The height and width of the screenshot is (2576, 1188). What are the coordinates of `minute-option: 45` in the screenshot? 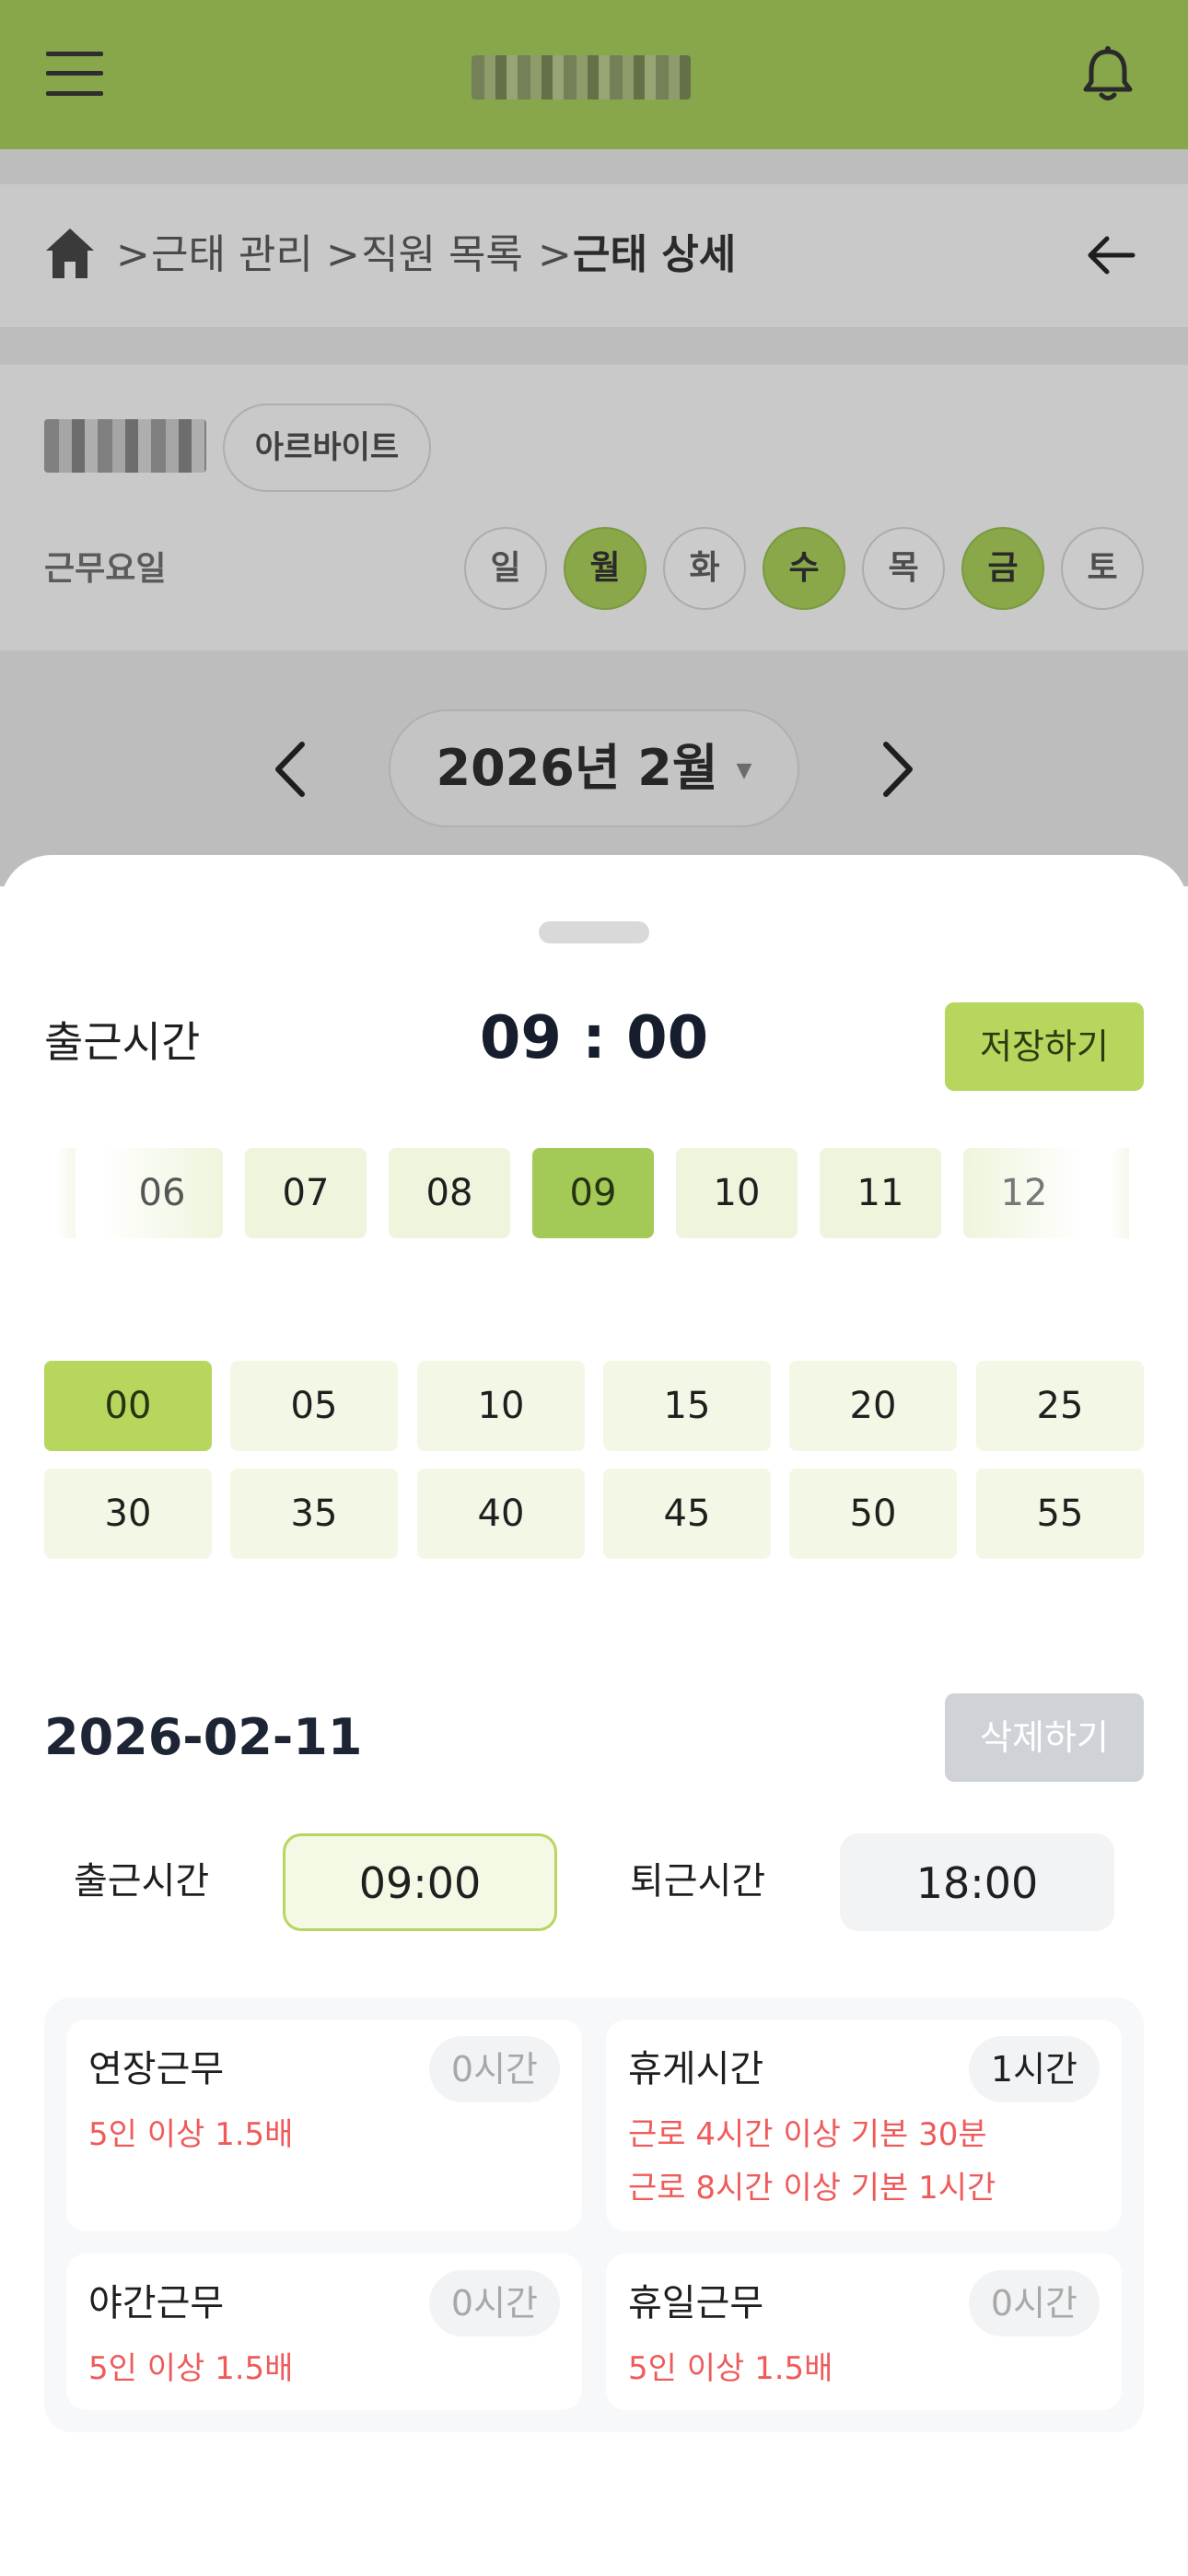 It's located at (687, 1514).